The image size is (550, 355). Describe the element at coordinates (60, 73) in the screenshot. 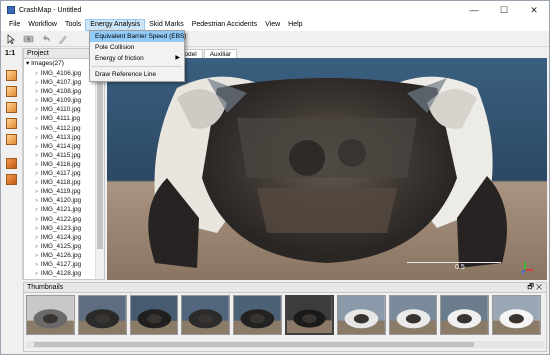

I see `image-list-item: > IMG_4106.jpg` at that location.